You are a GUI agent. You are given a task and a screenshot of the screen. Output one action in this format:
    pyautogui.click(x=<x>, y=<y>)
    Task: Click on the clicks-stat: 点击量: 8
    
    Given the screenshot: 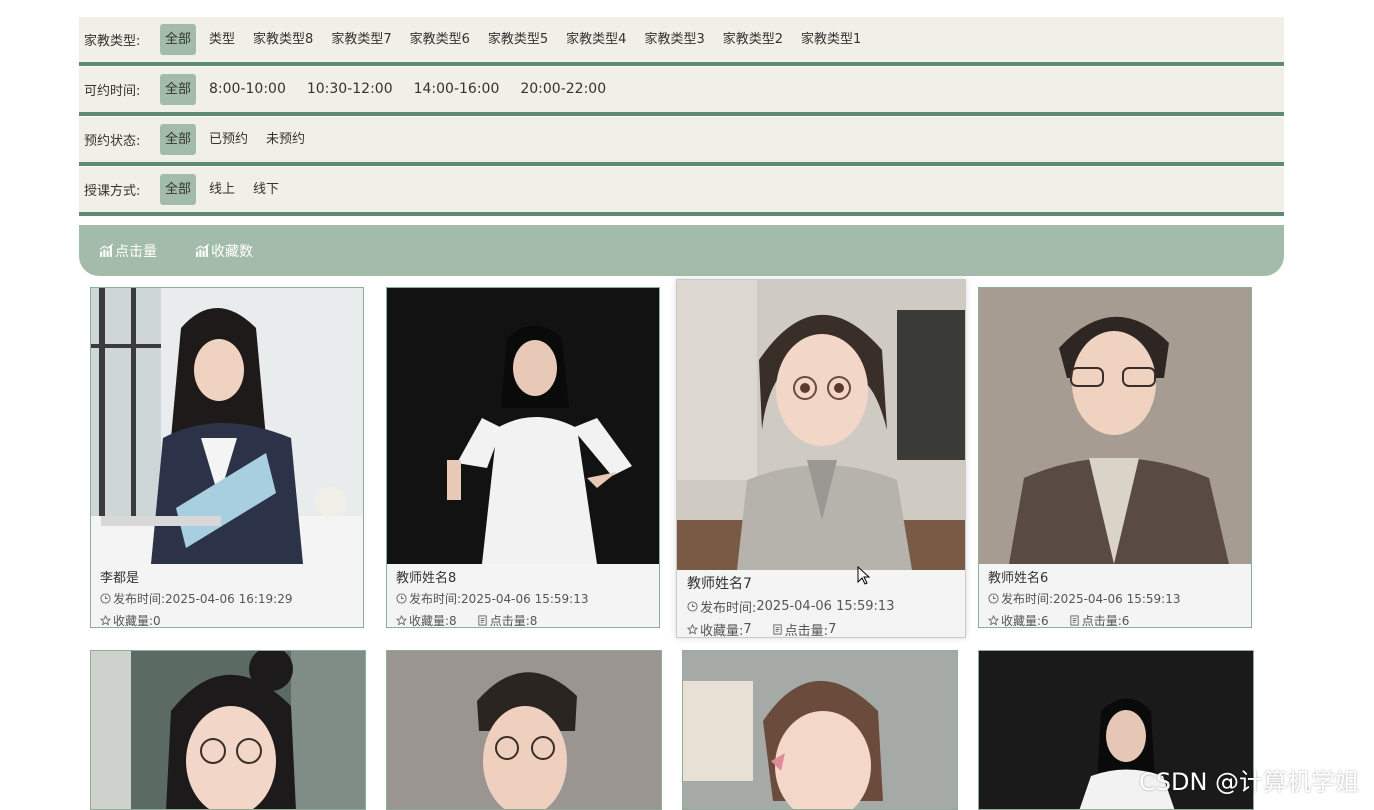 What is the action you would take?
    pyautogui.click(x=507, y=620)
    